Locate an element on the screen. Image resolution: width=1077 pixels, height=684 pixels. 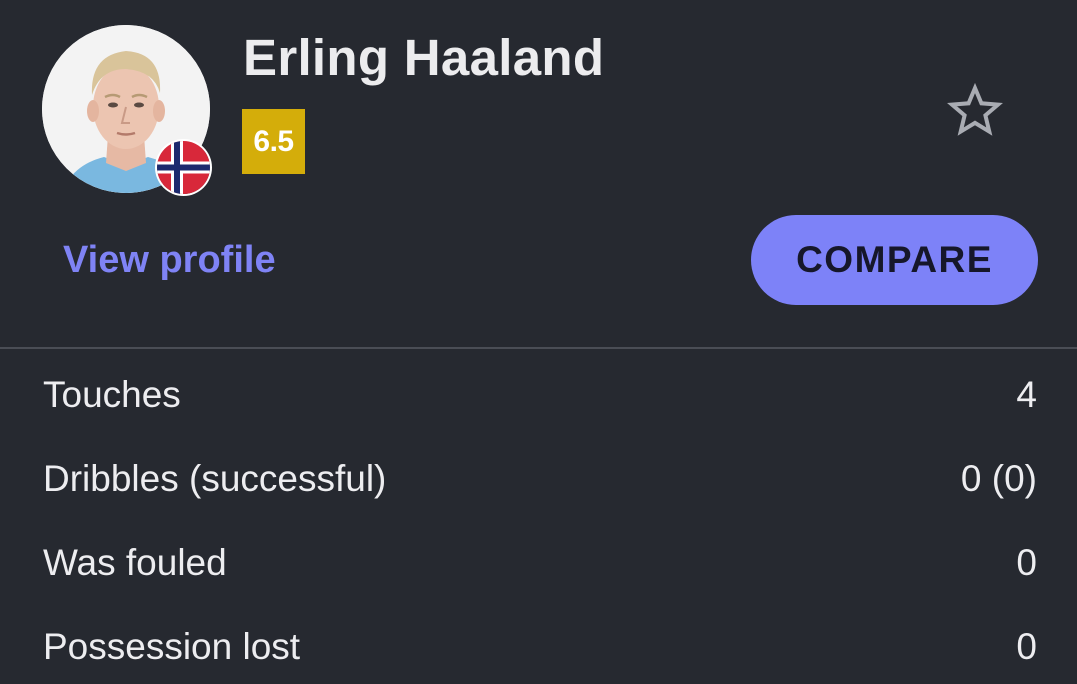
norway-flag-icon is located at coordinates (183, 167).